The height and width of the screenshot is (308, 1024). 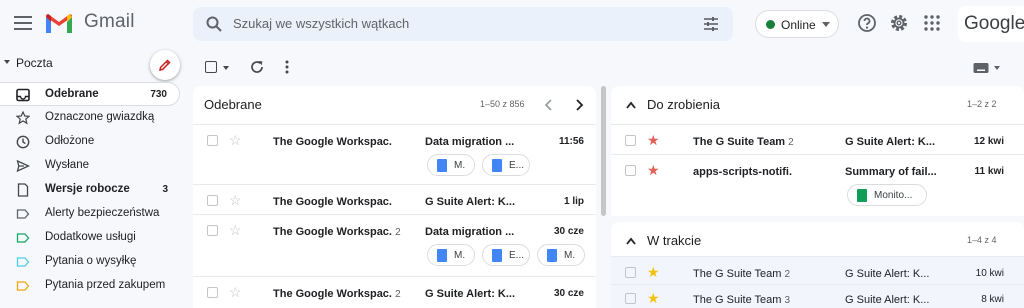 What do you see at coordinates (997, 68) in the screenshot?
I see `input-tools-dropdown-icon` at bounding box center [997, 68].